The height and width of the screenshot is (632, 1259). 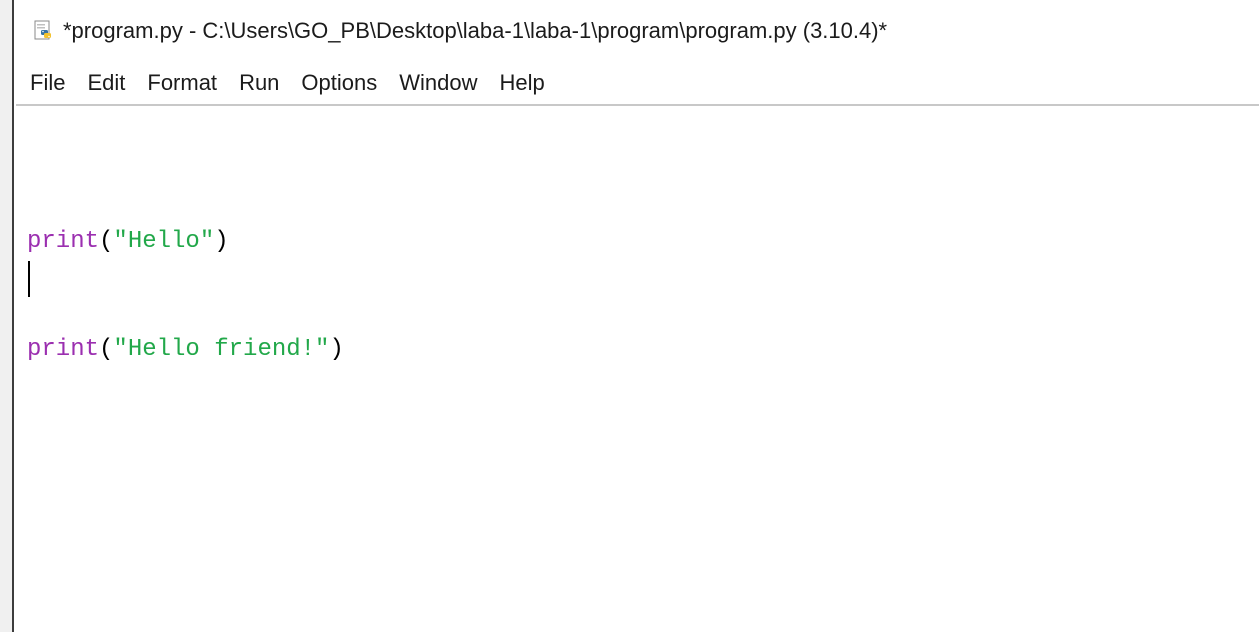 What do you see at coordinates (7, 316) in the screenshot?
I see `window-left-border` at bounding box center [7, 316].